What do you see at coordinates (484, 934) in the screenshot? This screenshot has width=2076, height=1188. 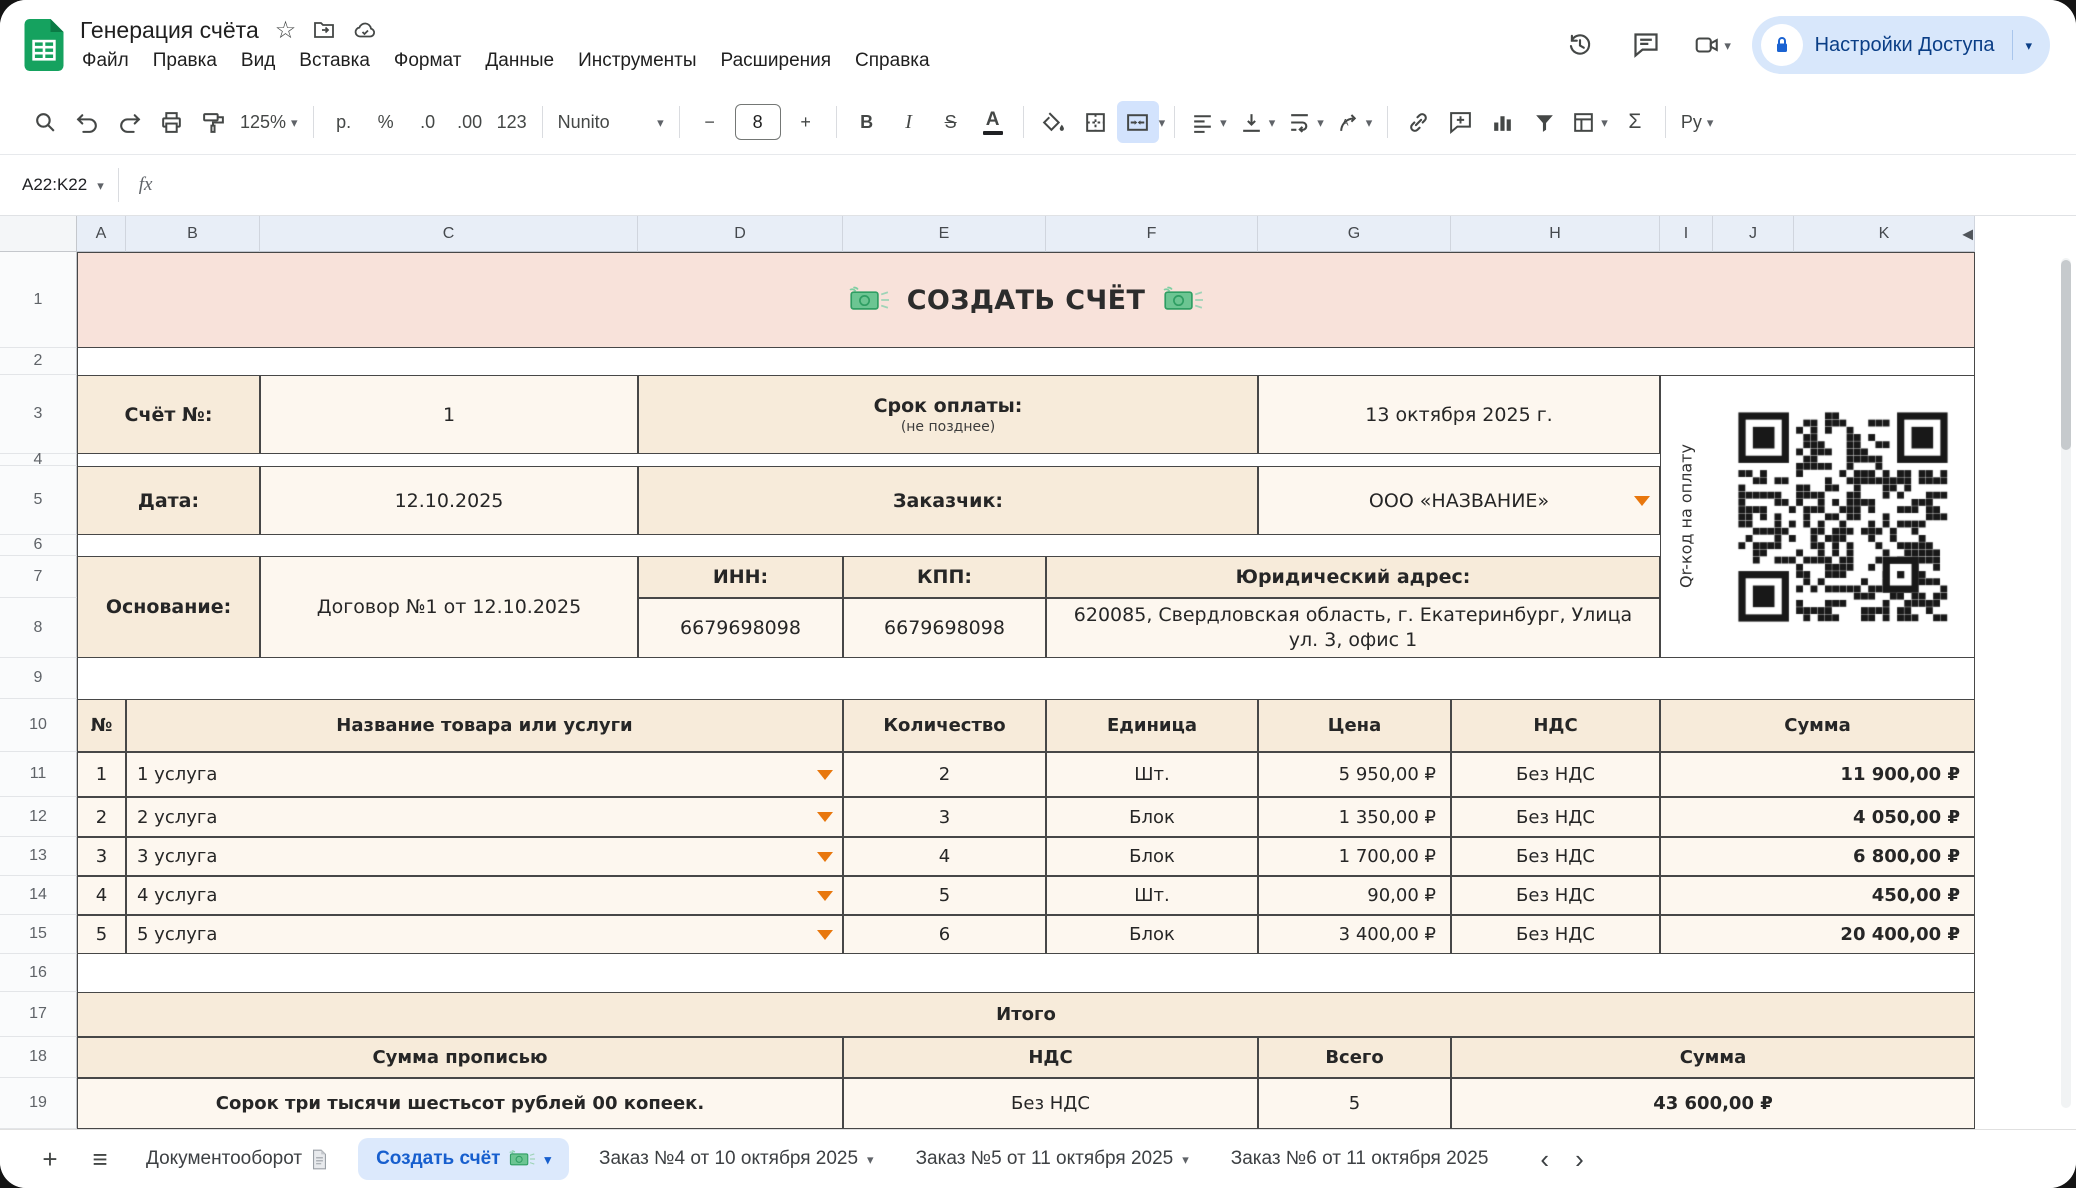 I see `item-name-cell: 5 услуга` at bounding box center [484, 934].